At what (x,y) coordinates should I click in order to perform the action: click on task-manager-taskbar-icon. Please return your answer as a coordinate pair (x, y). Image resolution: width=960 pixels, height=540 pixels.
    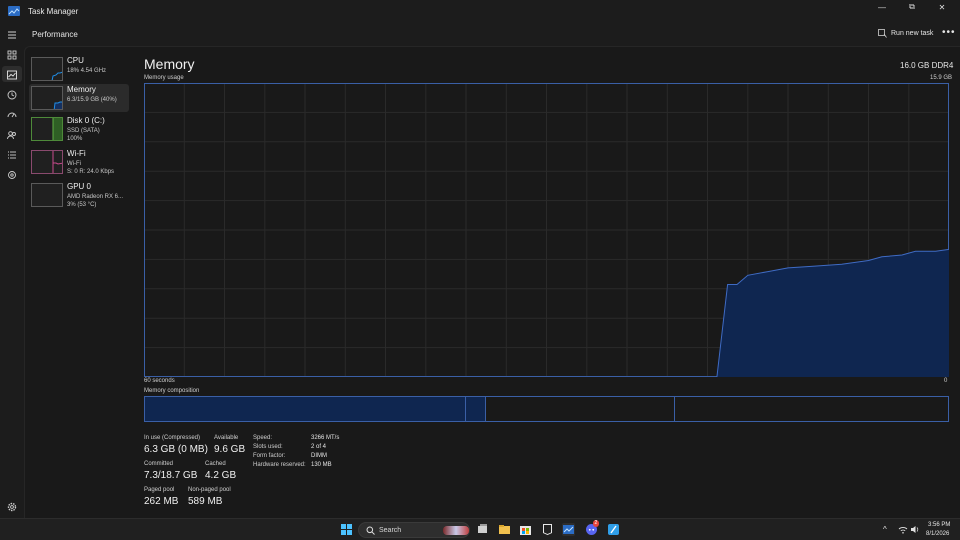
    Looking at the image, I should click on (568, 529).